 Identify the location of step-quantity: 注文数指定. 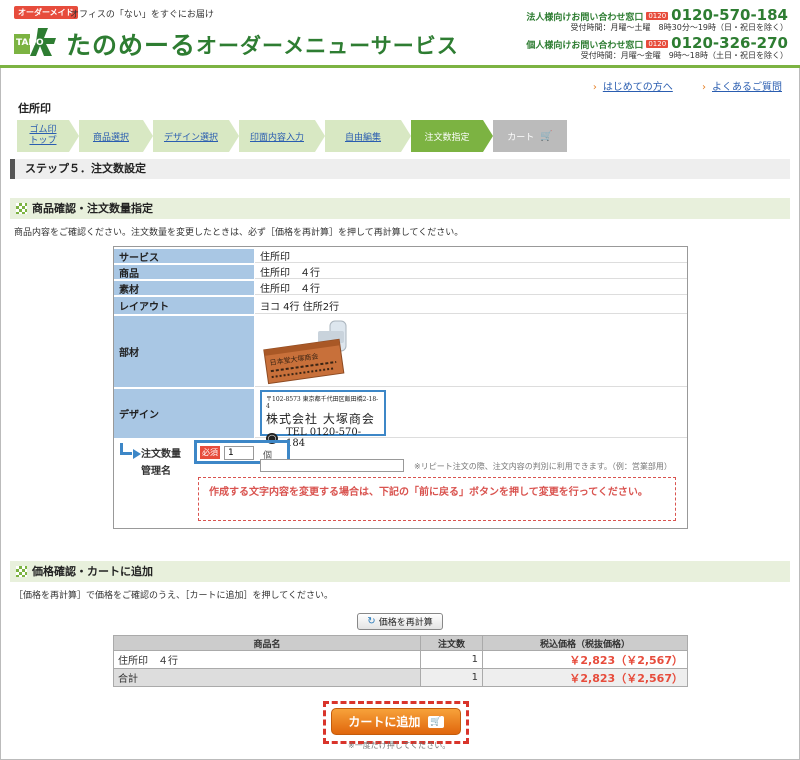
(452, 136).